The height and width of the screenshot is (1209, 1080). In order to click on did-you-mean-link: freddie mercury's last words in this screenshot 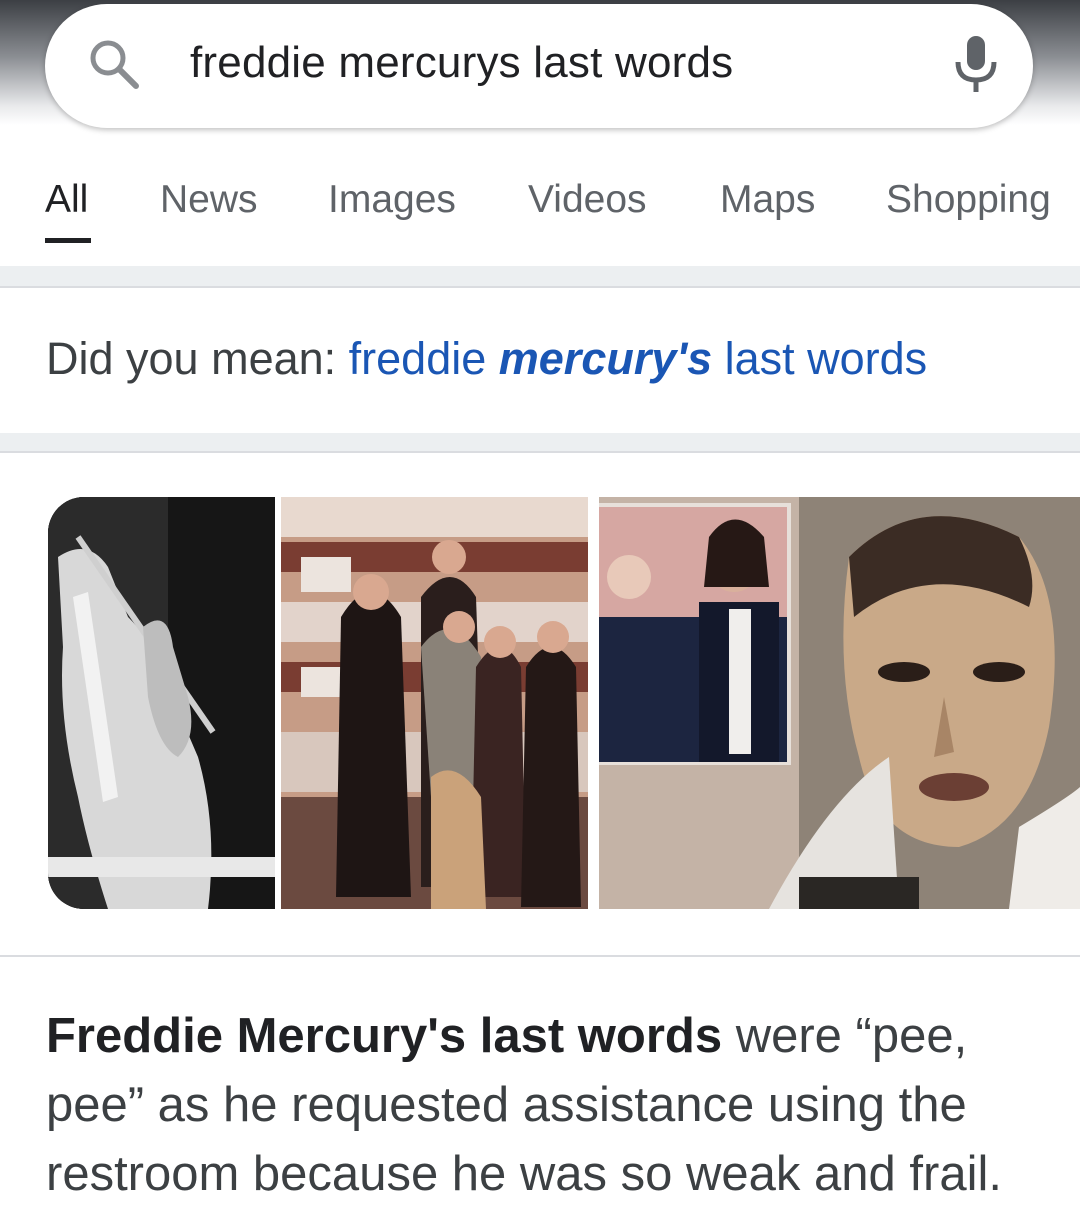, I will do `click(638, 358)`.